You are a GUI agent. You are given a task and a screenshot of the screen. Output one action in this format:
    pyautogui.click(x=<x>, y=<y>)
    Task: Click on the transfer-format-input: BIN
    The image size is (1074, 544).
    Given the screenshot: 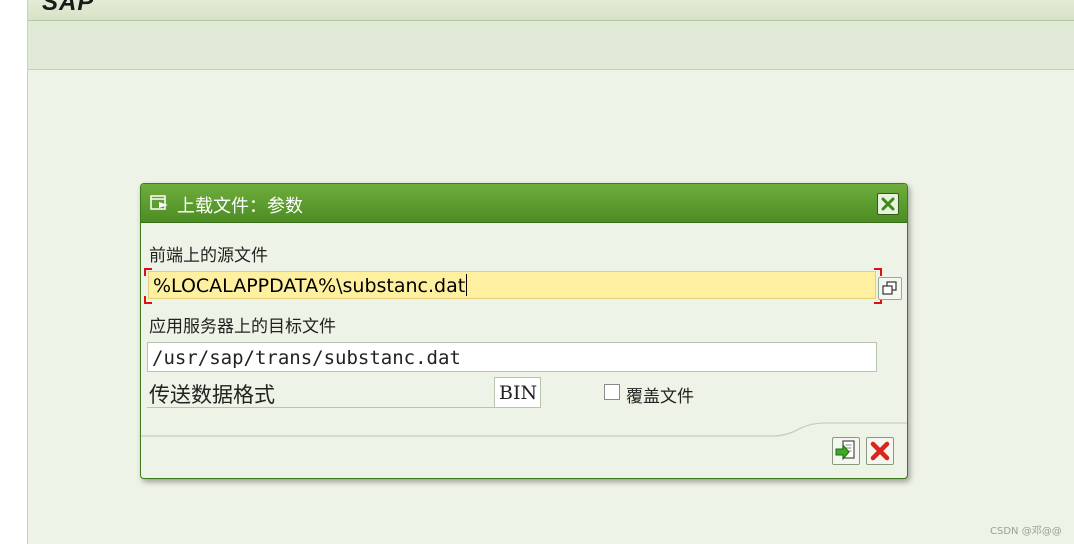 What is the action you would take?
    pyautogui.click(x=517, y=392)
    